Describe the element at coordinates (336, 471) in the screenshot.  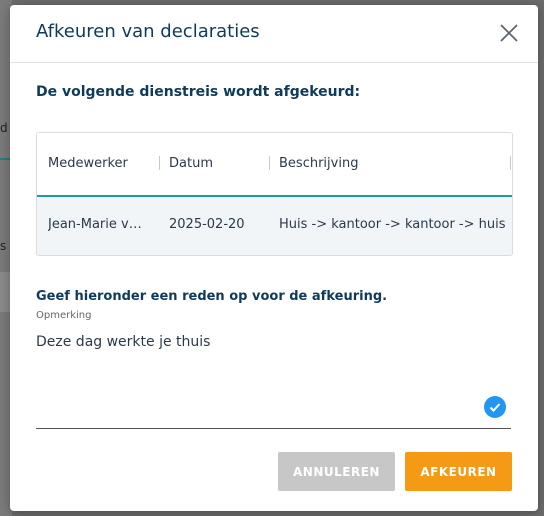
I see `cancel-button: ANNULEREN` at that location.